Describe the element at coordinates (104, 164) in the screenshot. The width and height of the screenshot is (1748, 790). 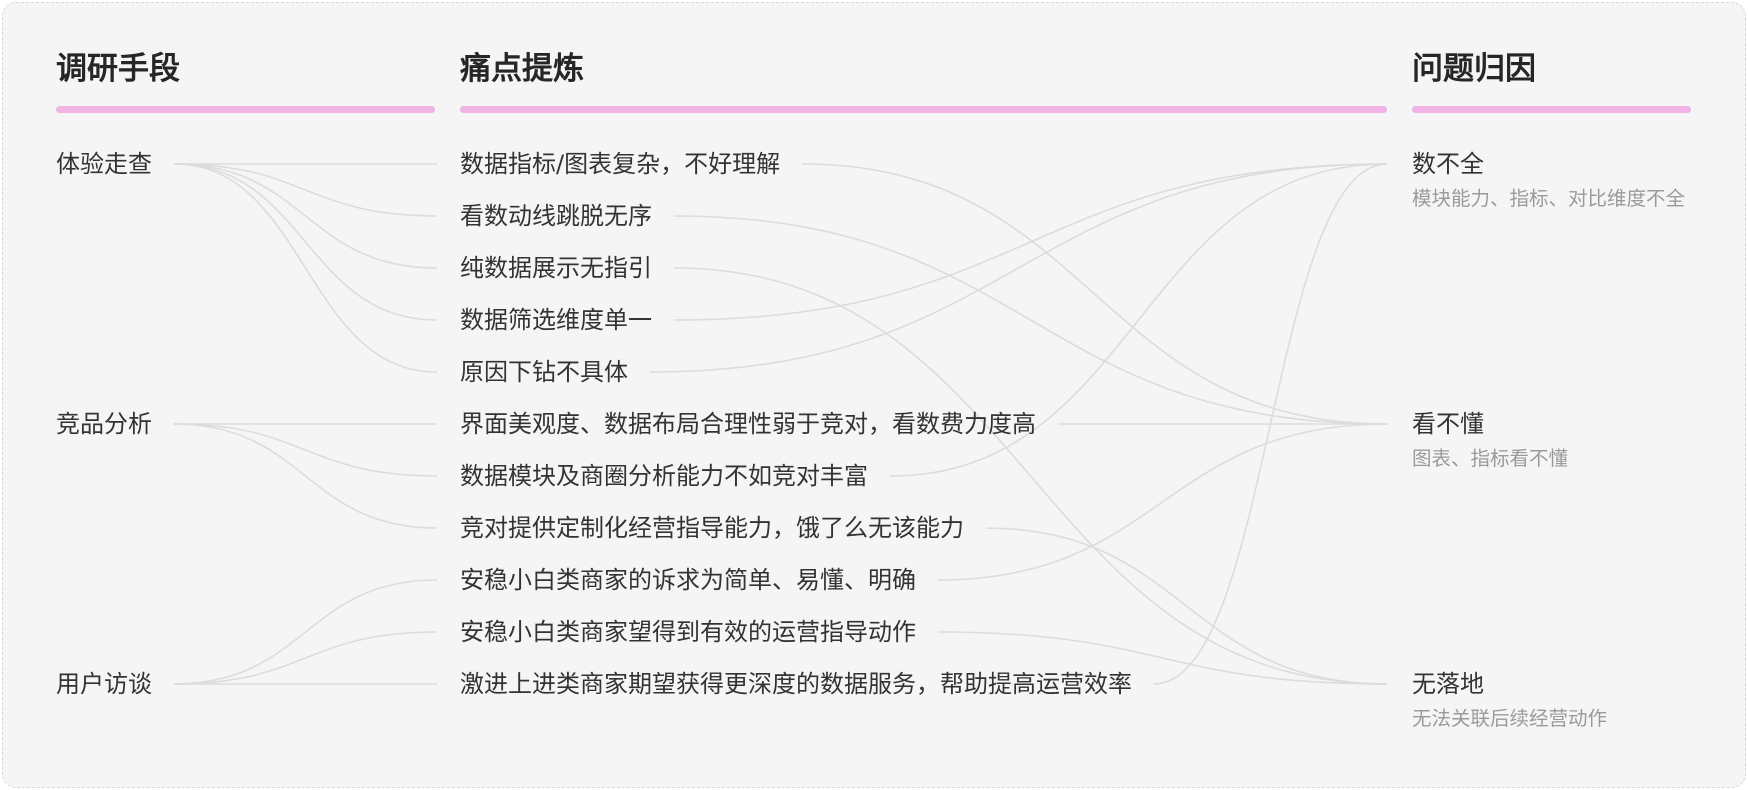
I see `method-item: 体验走查` at that location.